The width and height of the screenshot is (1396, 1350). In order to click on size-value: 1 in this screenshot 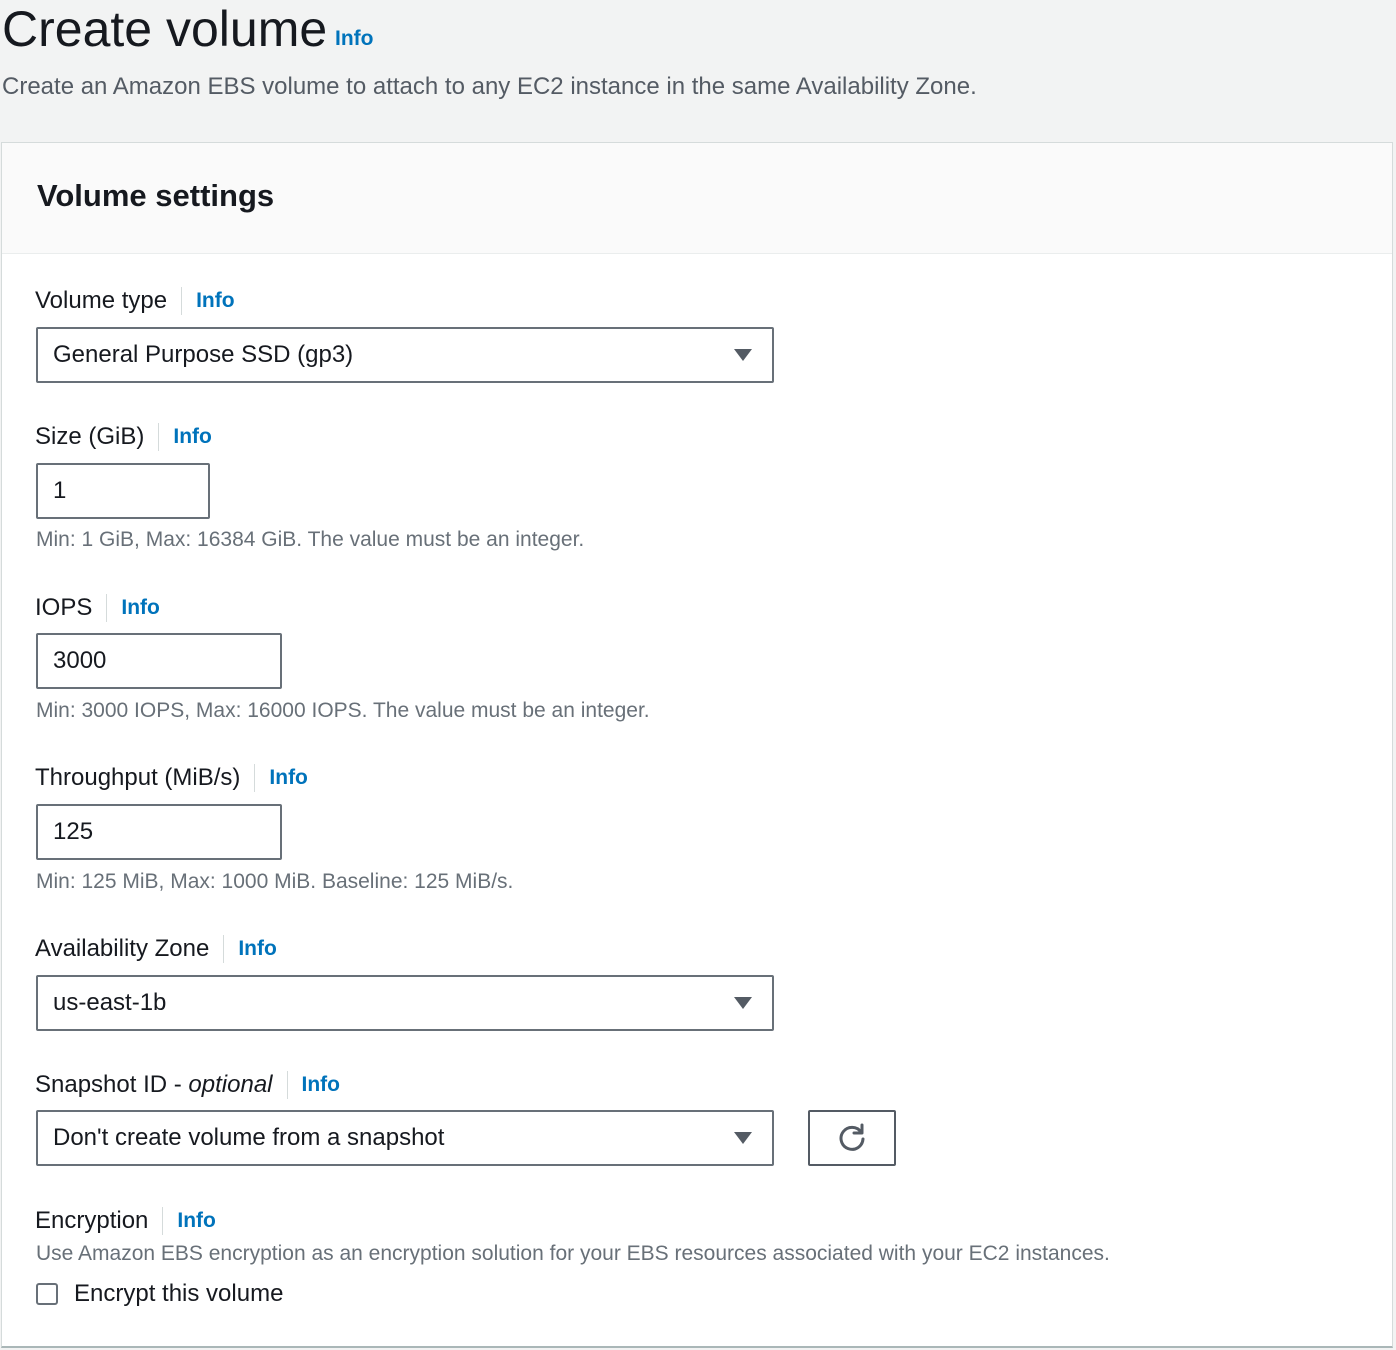, I will do `click(60, 490)`.